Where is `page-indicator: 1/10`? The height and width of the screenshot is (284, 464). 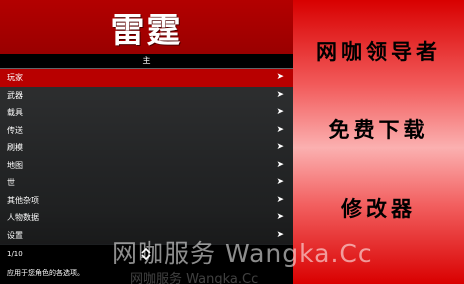 page-indicator: 1/10 is located at coordinates (15, 254).